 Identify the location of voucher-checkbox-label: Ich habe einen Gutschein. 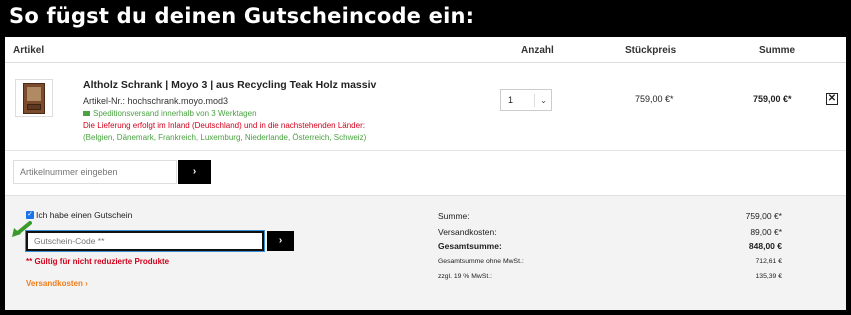
(84, 215).